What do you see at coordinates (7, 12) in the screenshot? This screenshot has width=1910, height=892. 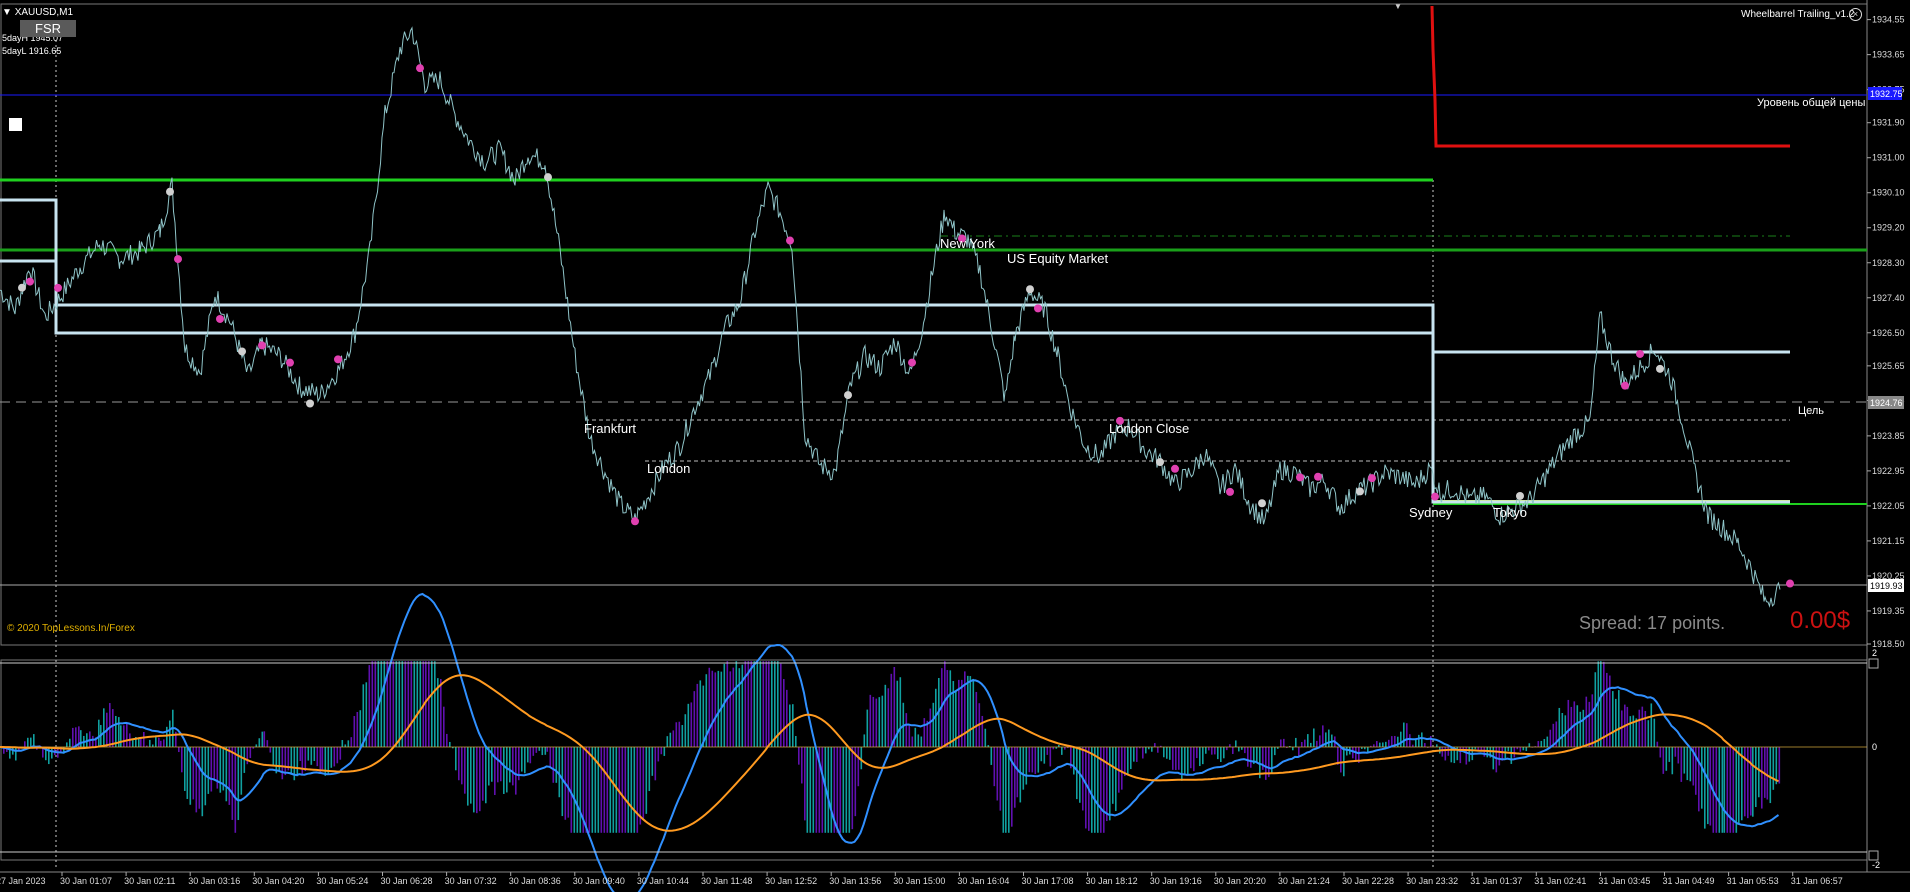 I see `triangle-down-icon: ▼` at bounding box center [7, 12].